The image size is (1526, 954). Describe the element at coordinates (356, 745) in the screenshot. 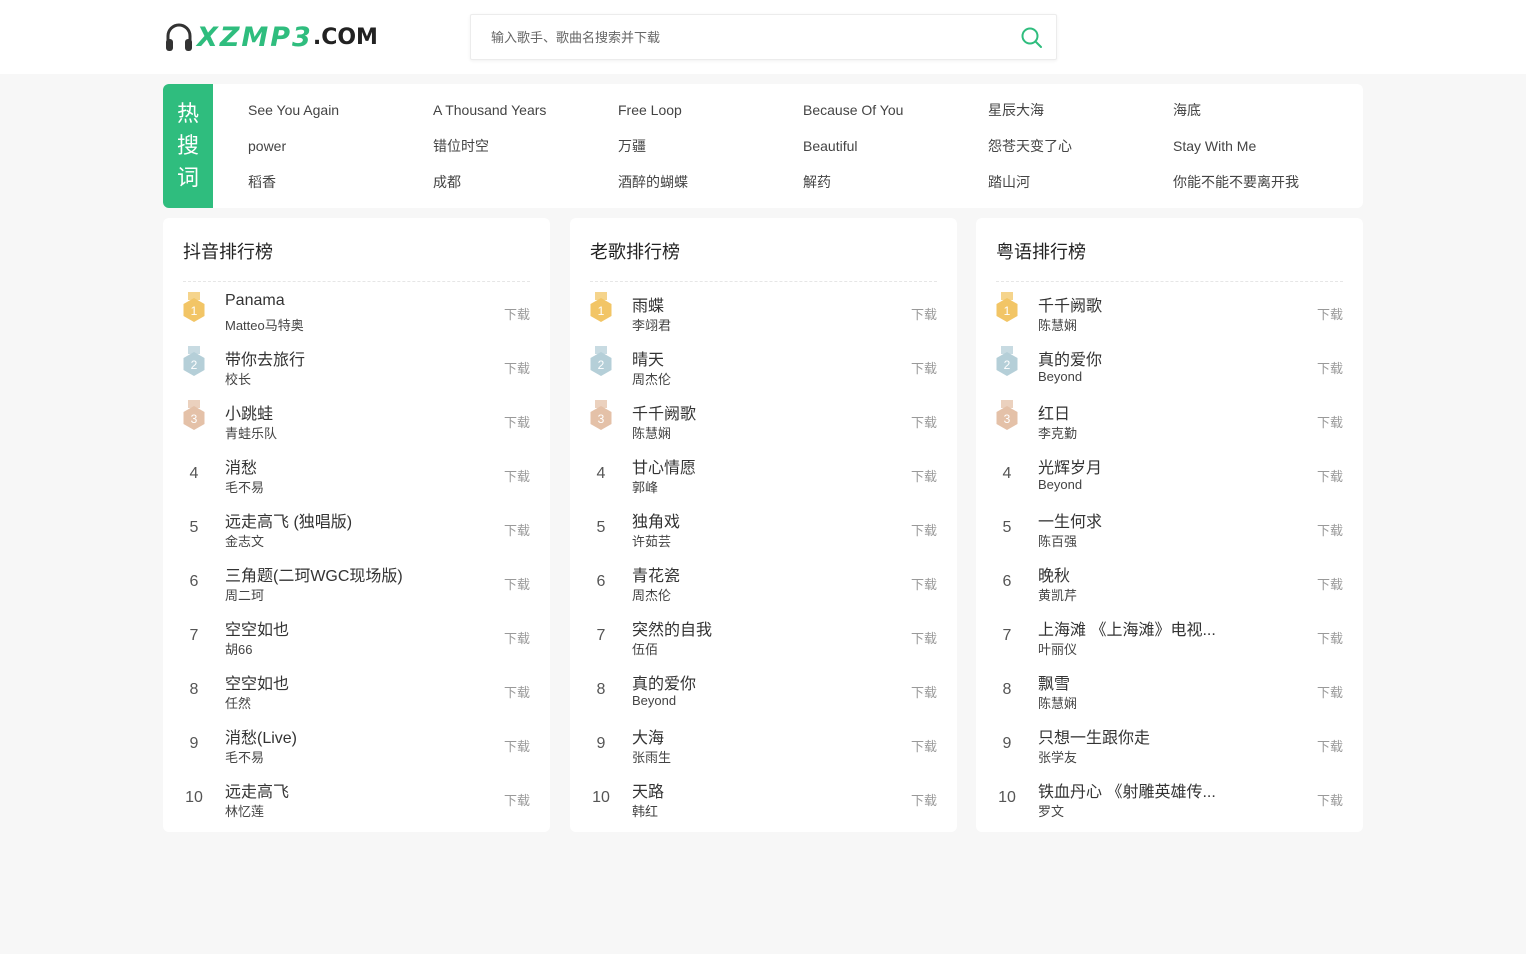

I see `song-row: 9 消愁(Live) 毛不易 下载` at that location.